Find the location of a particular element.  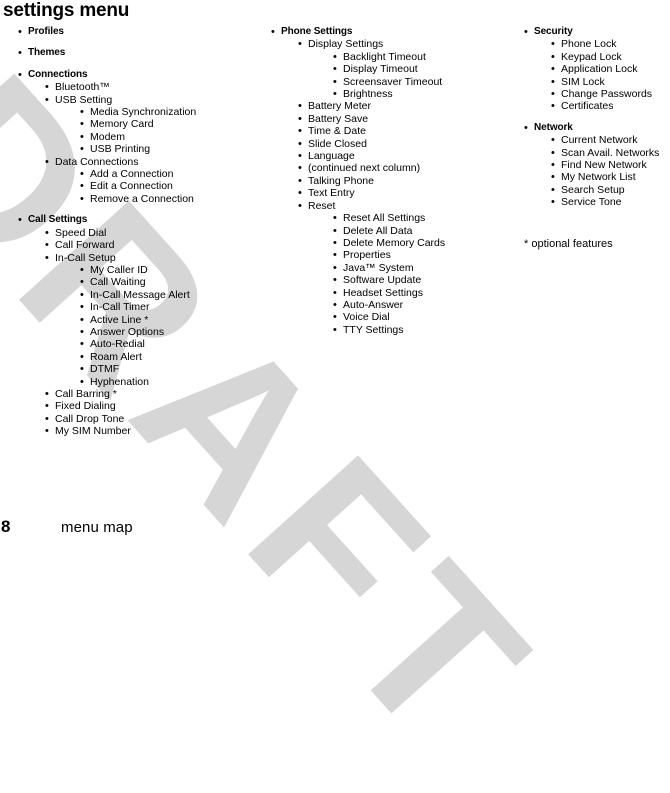

menu-item-label: Data Connections is located at coordinates (97, 161).